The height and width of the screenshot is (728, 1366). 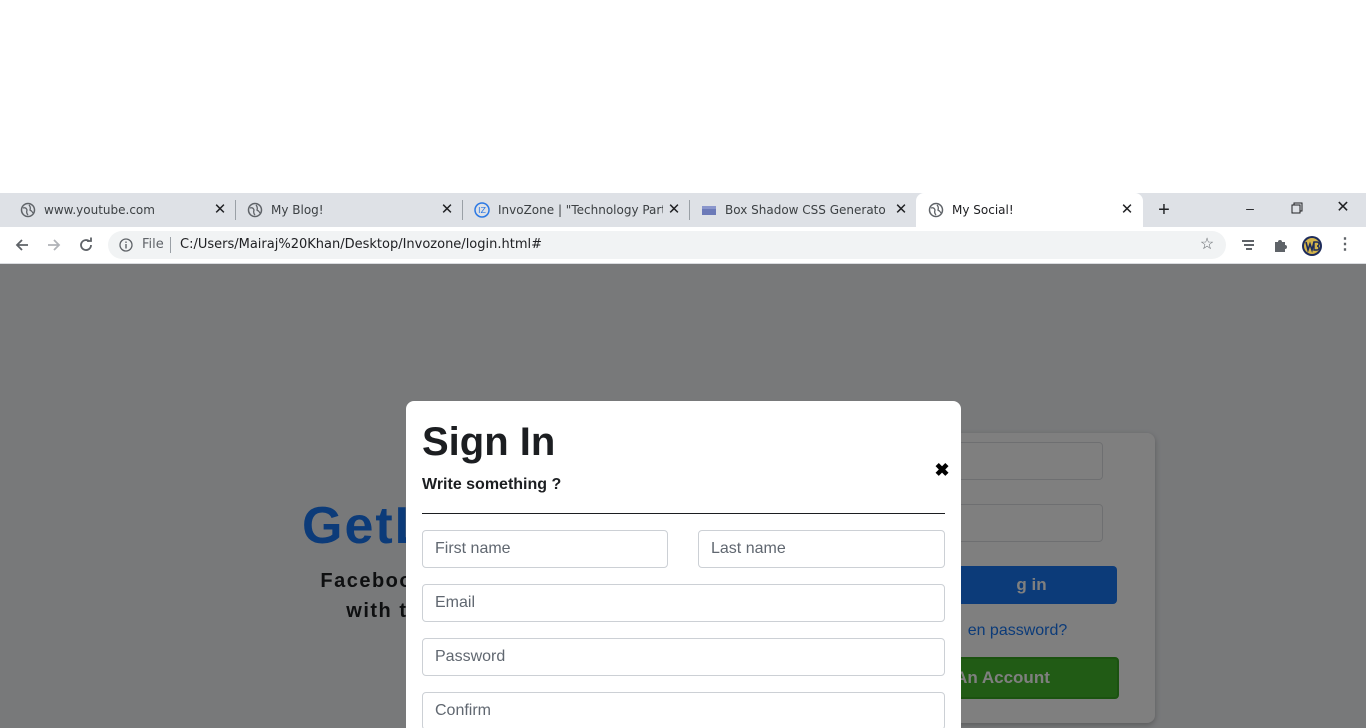 What do you see at coordinates (821, 549) in the screenshot?
I see `last-name-field: Last name` at bounding box center [821, 549].